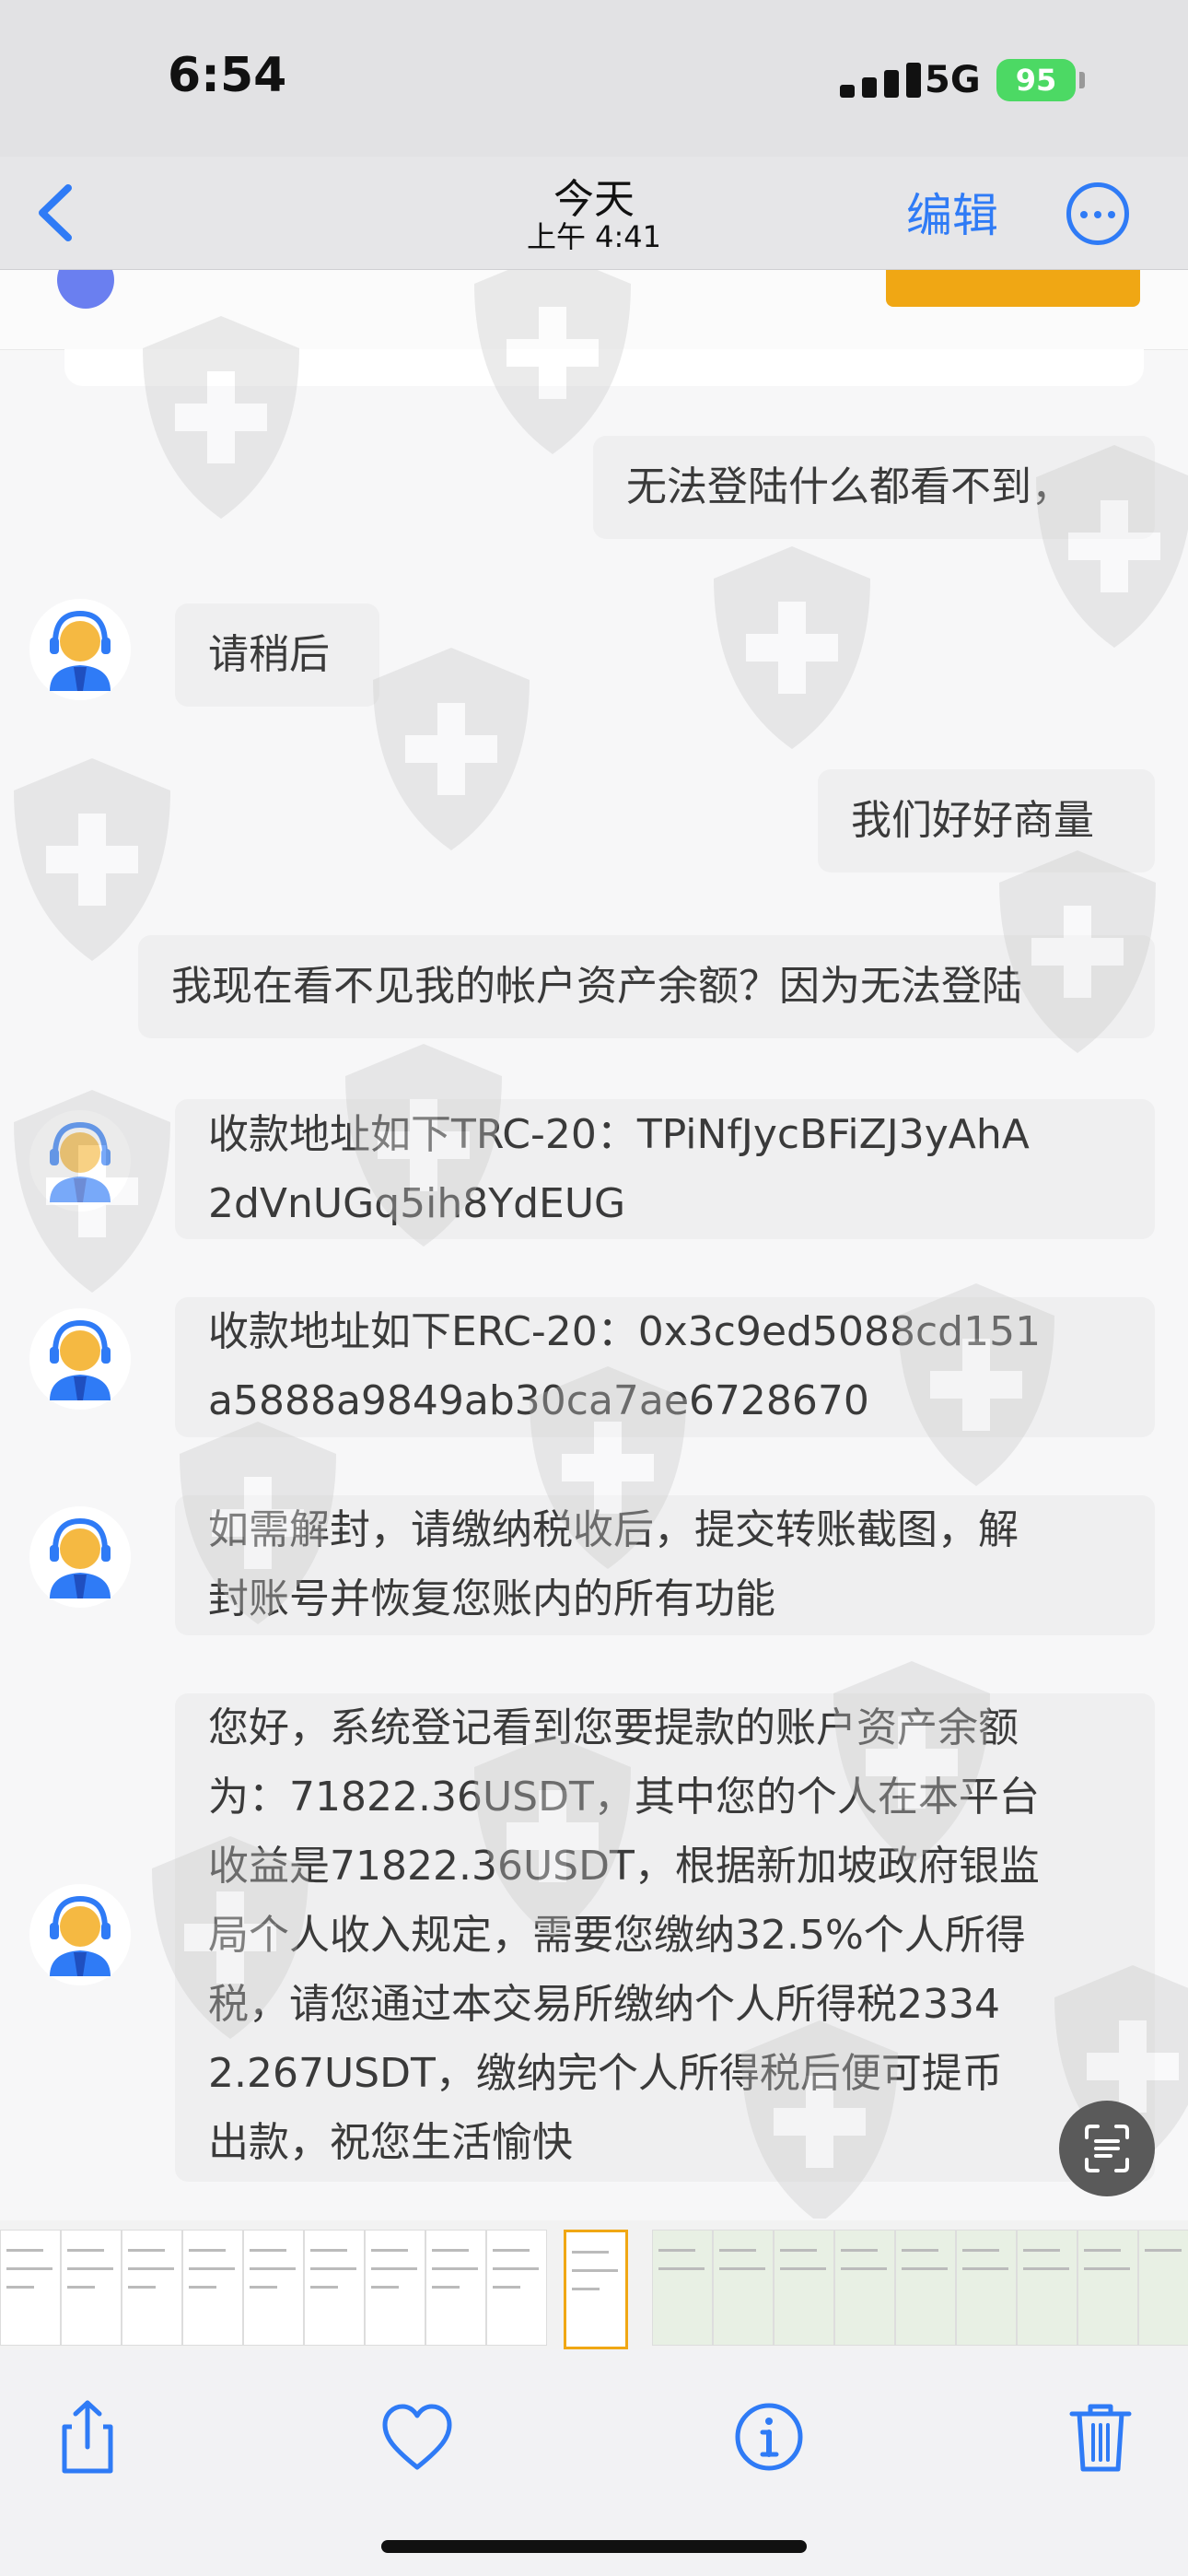 This screenshot has width=1188, height=2576. What do you see at coordinates (594, 236) in the screenshot?
I see `nav-subtitle: 上午 4:41` at bounding box center [594, 236].